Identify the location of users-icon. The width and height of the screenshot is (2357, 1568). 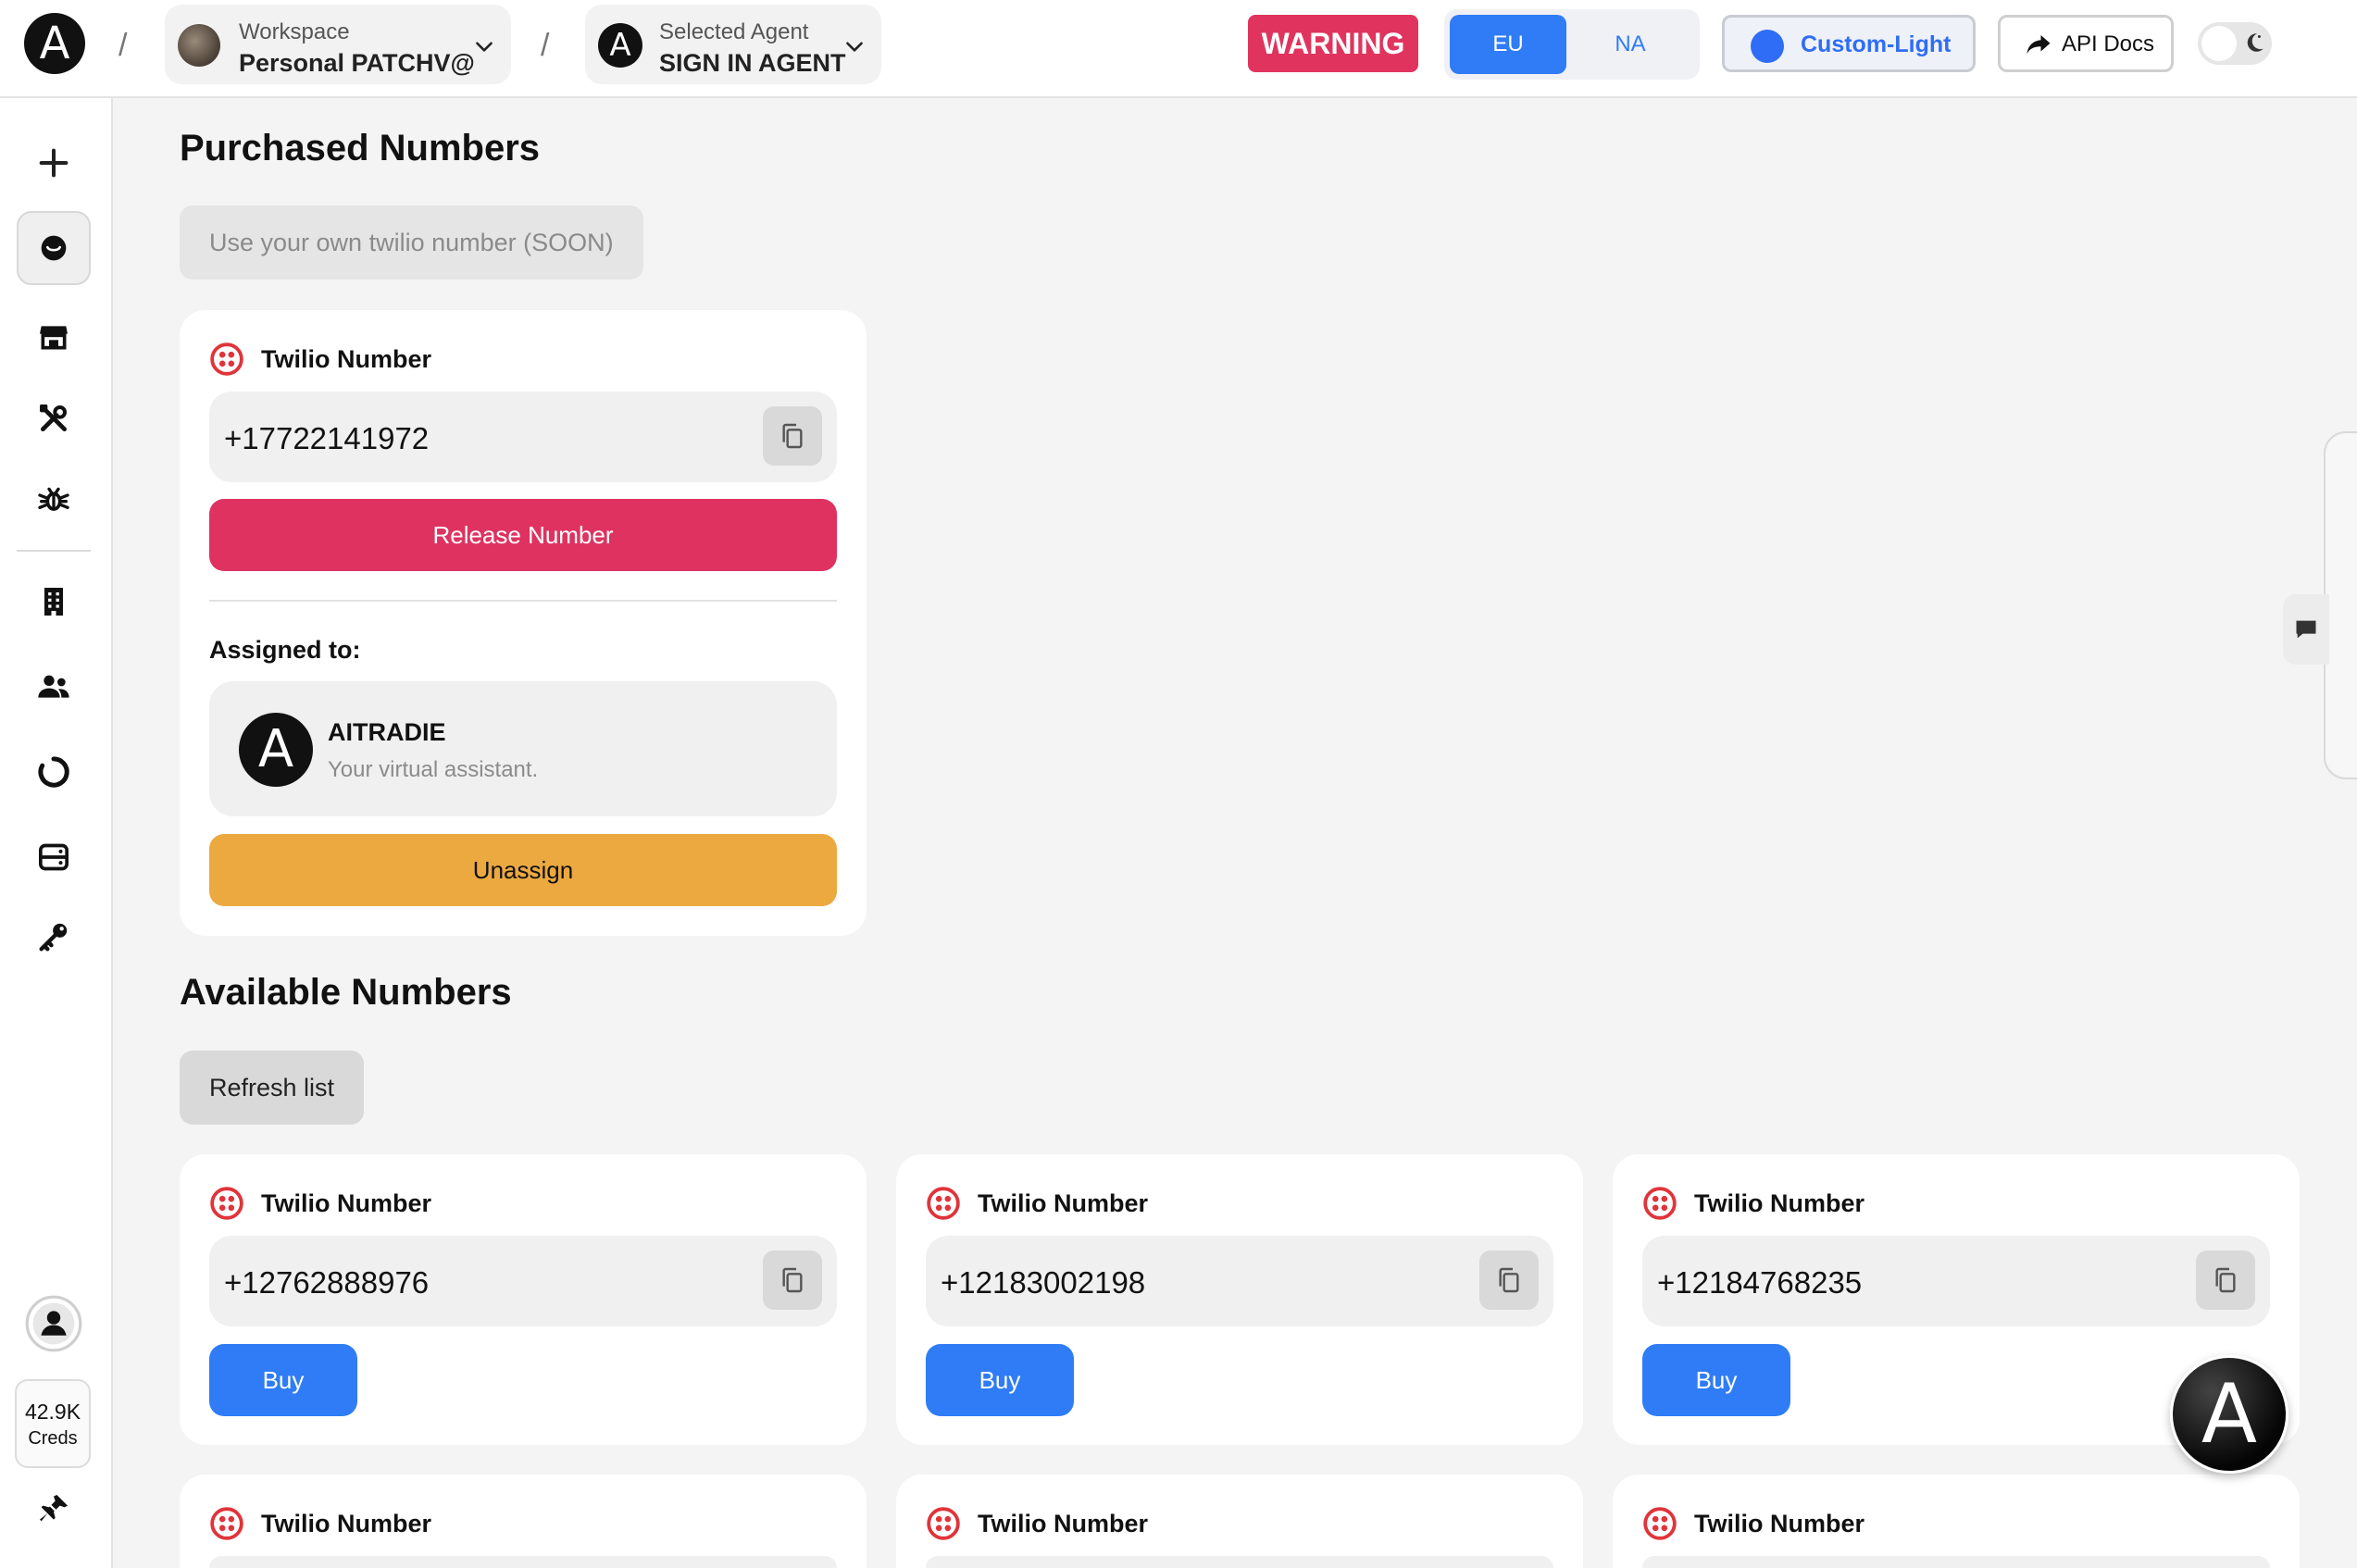
(53, 686).